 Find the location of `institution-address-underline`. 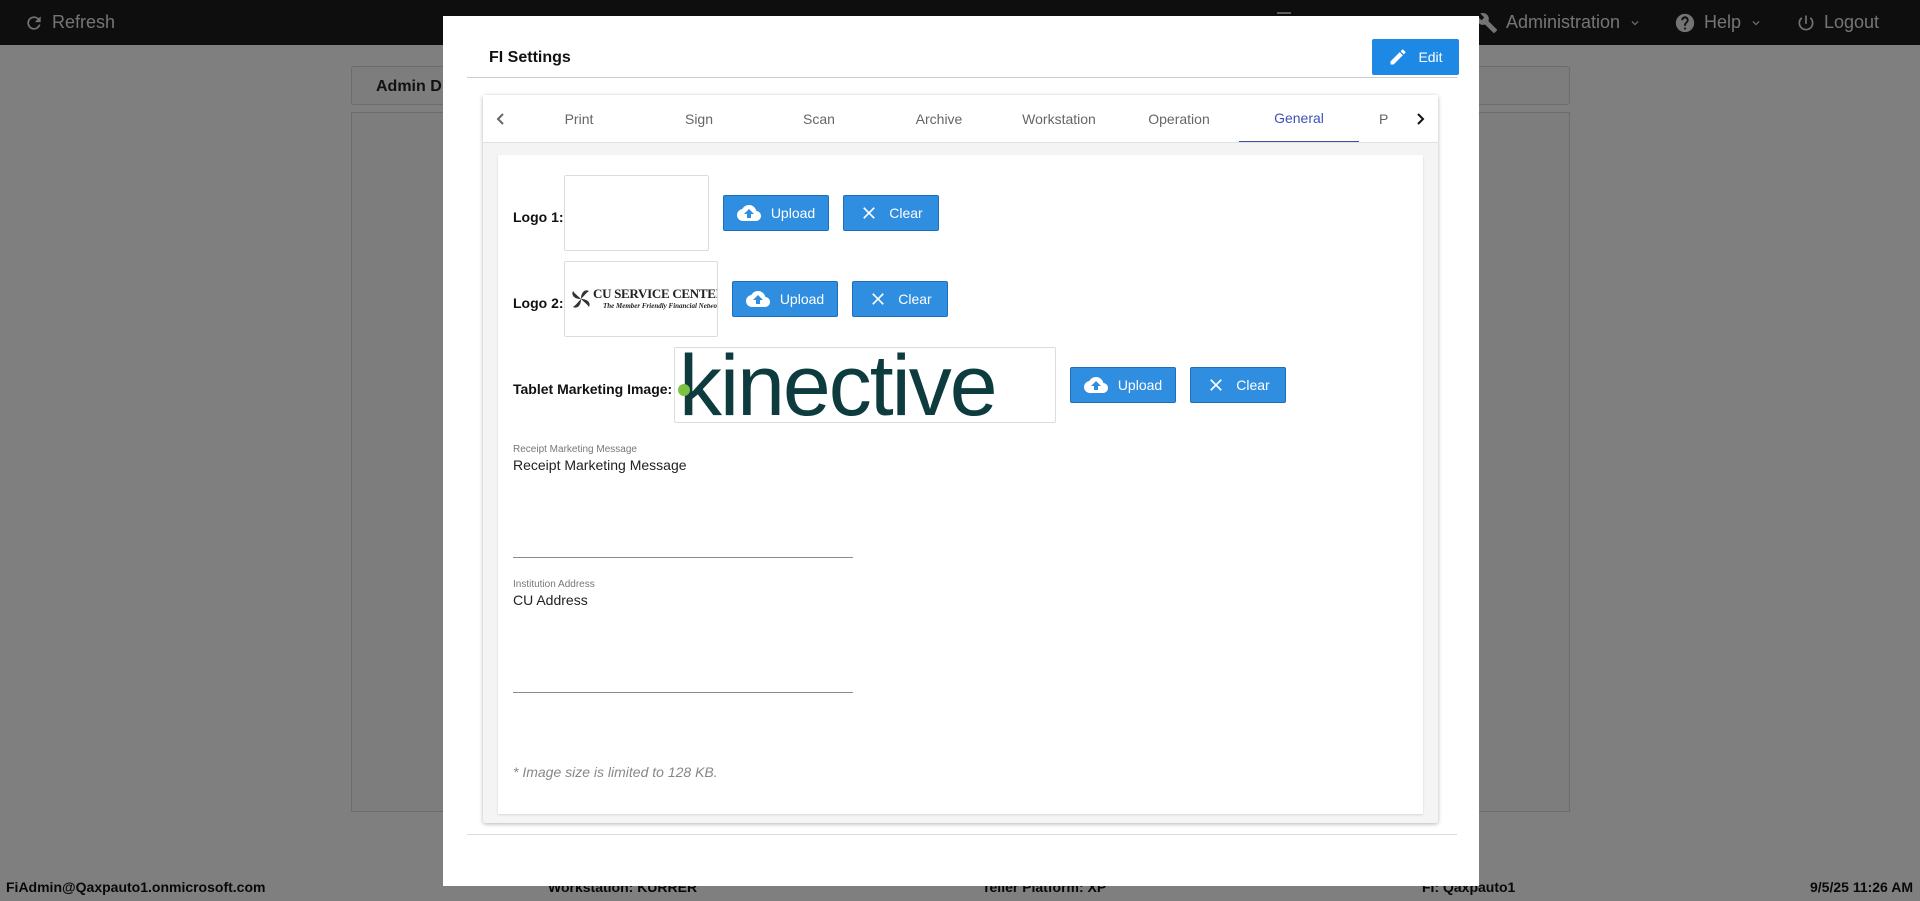

institution-address-underline is located at coordinates (683, 692).